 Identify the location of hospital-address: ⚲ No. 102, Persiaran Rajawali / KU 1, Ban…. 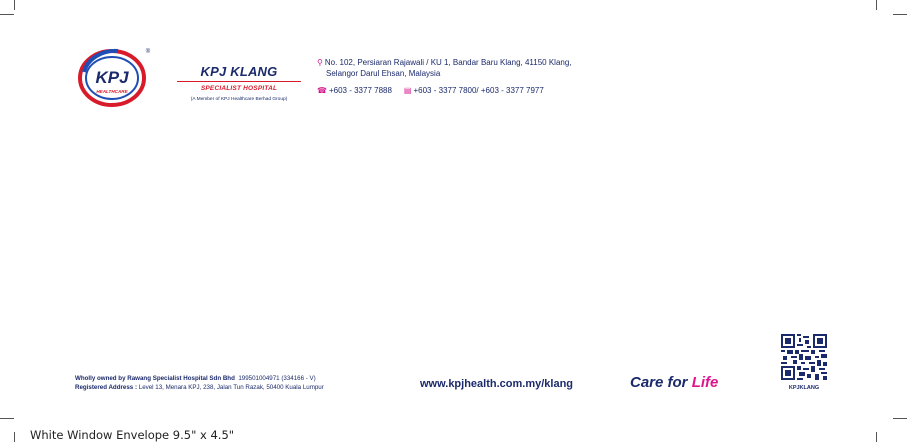
(444, 68).